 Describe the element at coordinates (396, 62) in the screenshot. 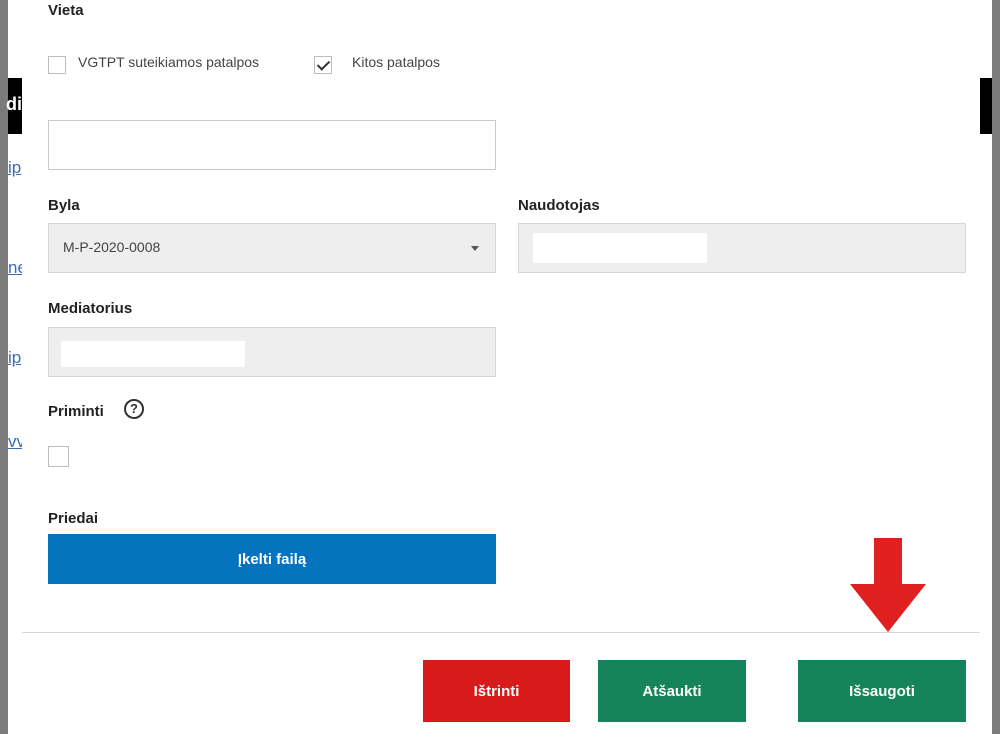

I see `checkbox-other-premises-label: Kitos patalpos` at that location.